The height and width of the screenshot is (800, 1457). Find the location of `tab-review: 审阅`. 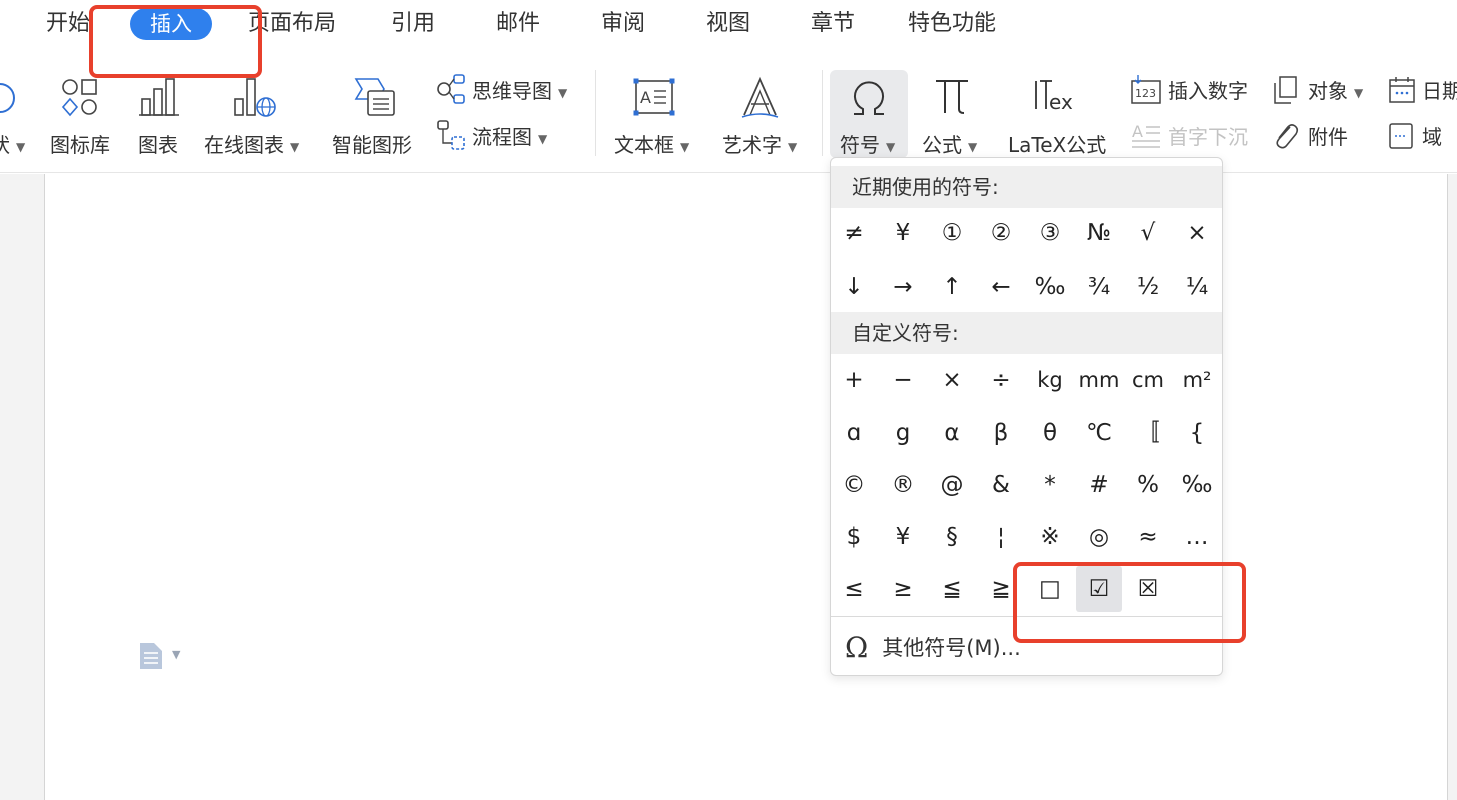

tab-review: 审阅 is located at coordinates (623, 24).